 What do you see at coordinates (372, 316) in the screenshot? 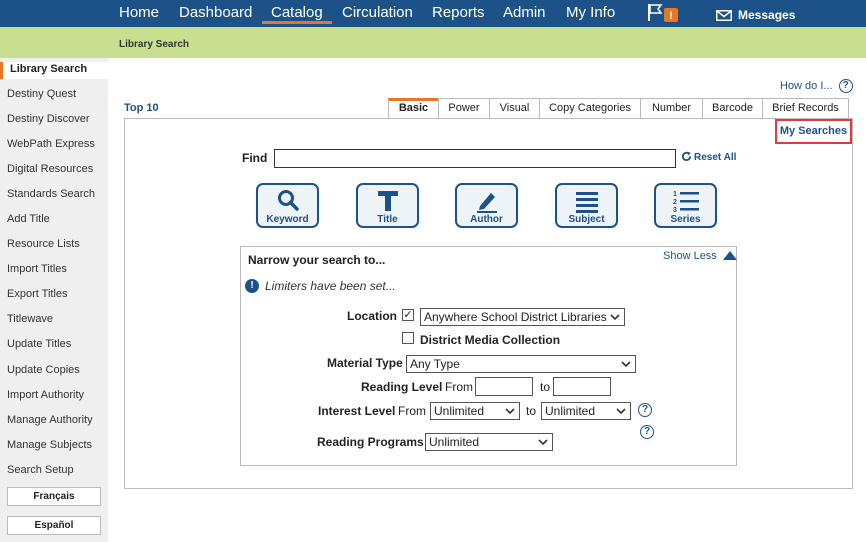
I see `location-label: Location` at bounding box center [372, 316].